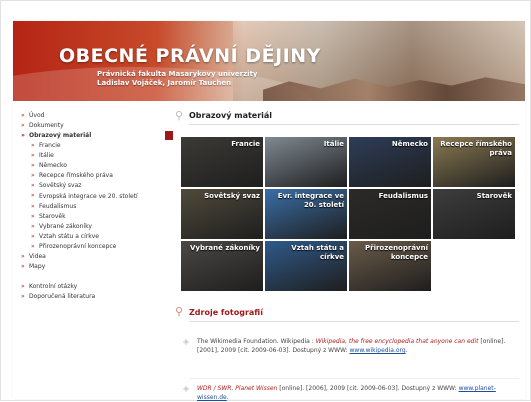 The image size is (531, 402). What do you see at coordinates (333, 144) in the screenshot?
I see `tile-label: Itálie` at bounding box center [333, 144].